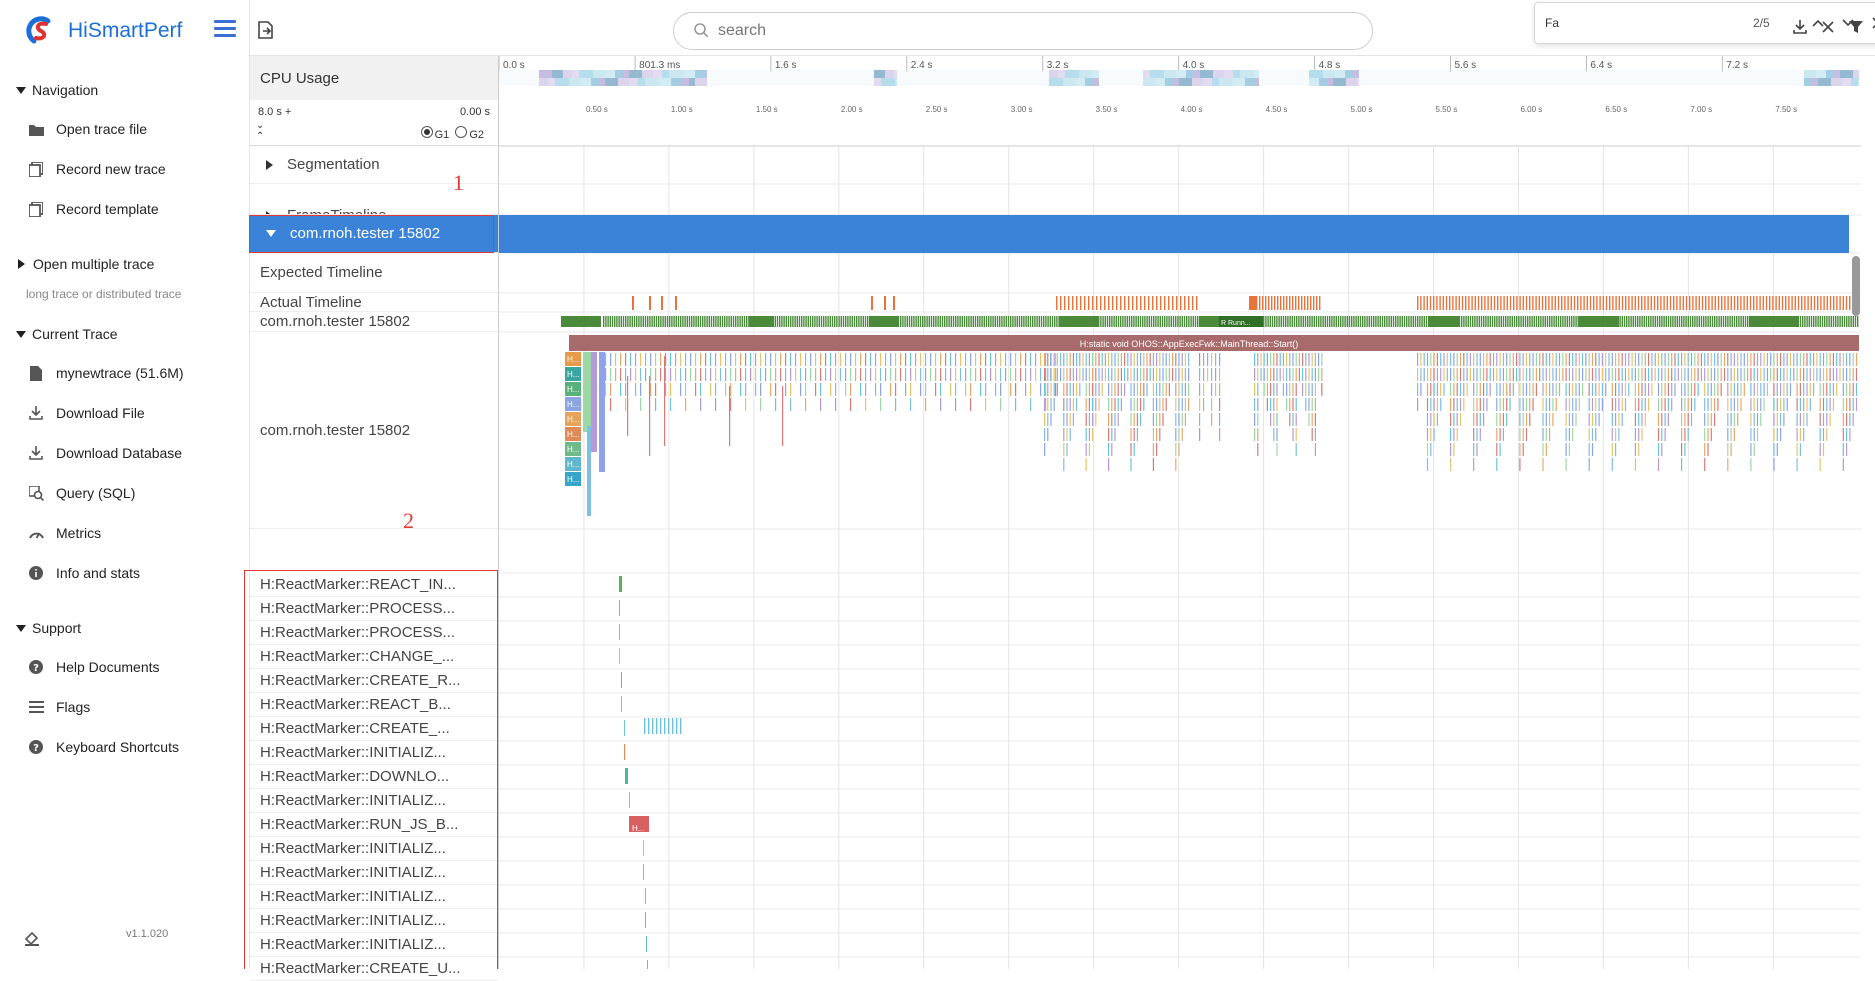 The width and height of the screenshot is (1875, 981). Describe the element at coordinates (125, 493) in the screenshot. I see `sidebar-item-query: Query (SQL)` at that location.